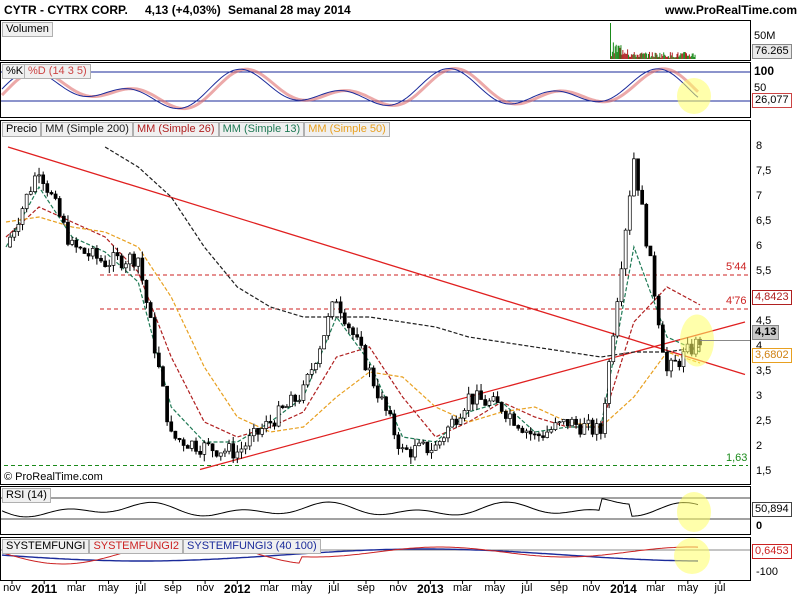 Image resolution: width=800 pixels, height=600 pixels. What do you see at coordinates (347, 129) in the screenshot?
I see `legend-ma50: MM (Simple 50)` at bounding box center [347, 129].